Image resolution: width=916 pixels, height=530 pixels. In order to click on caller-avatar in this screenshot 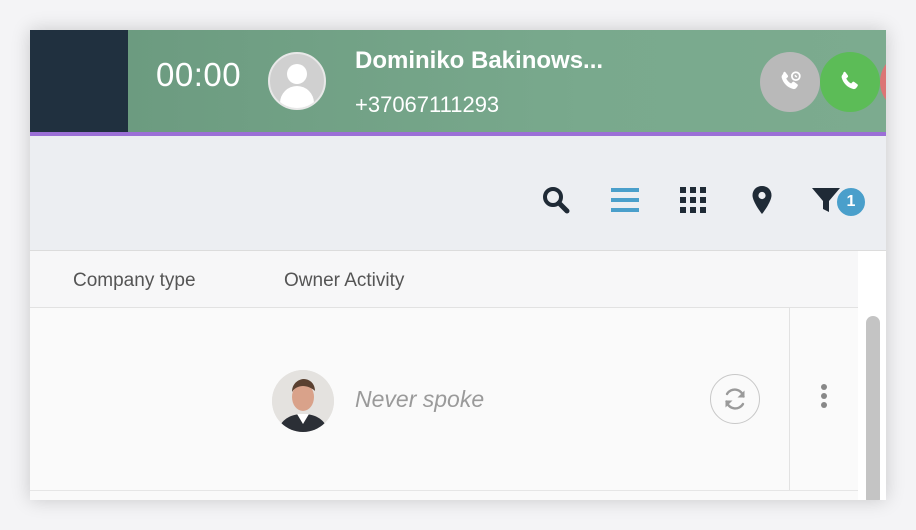, I will do `click(297, 81)`.